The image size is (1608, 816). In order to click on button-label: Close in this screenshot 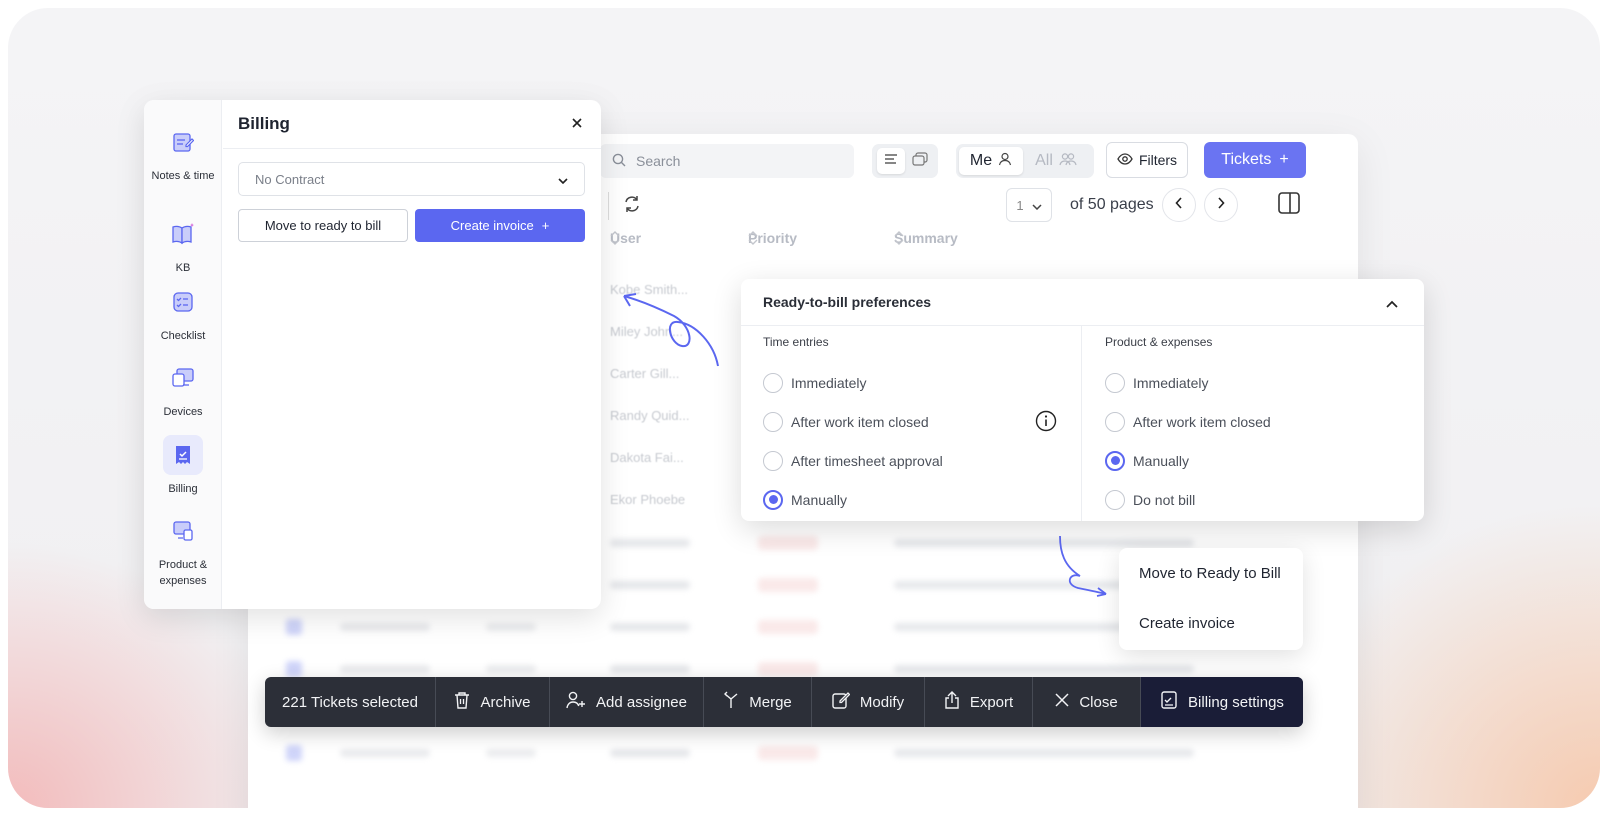, I will do `click(1098, 702)`.